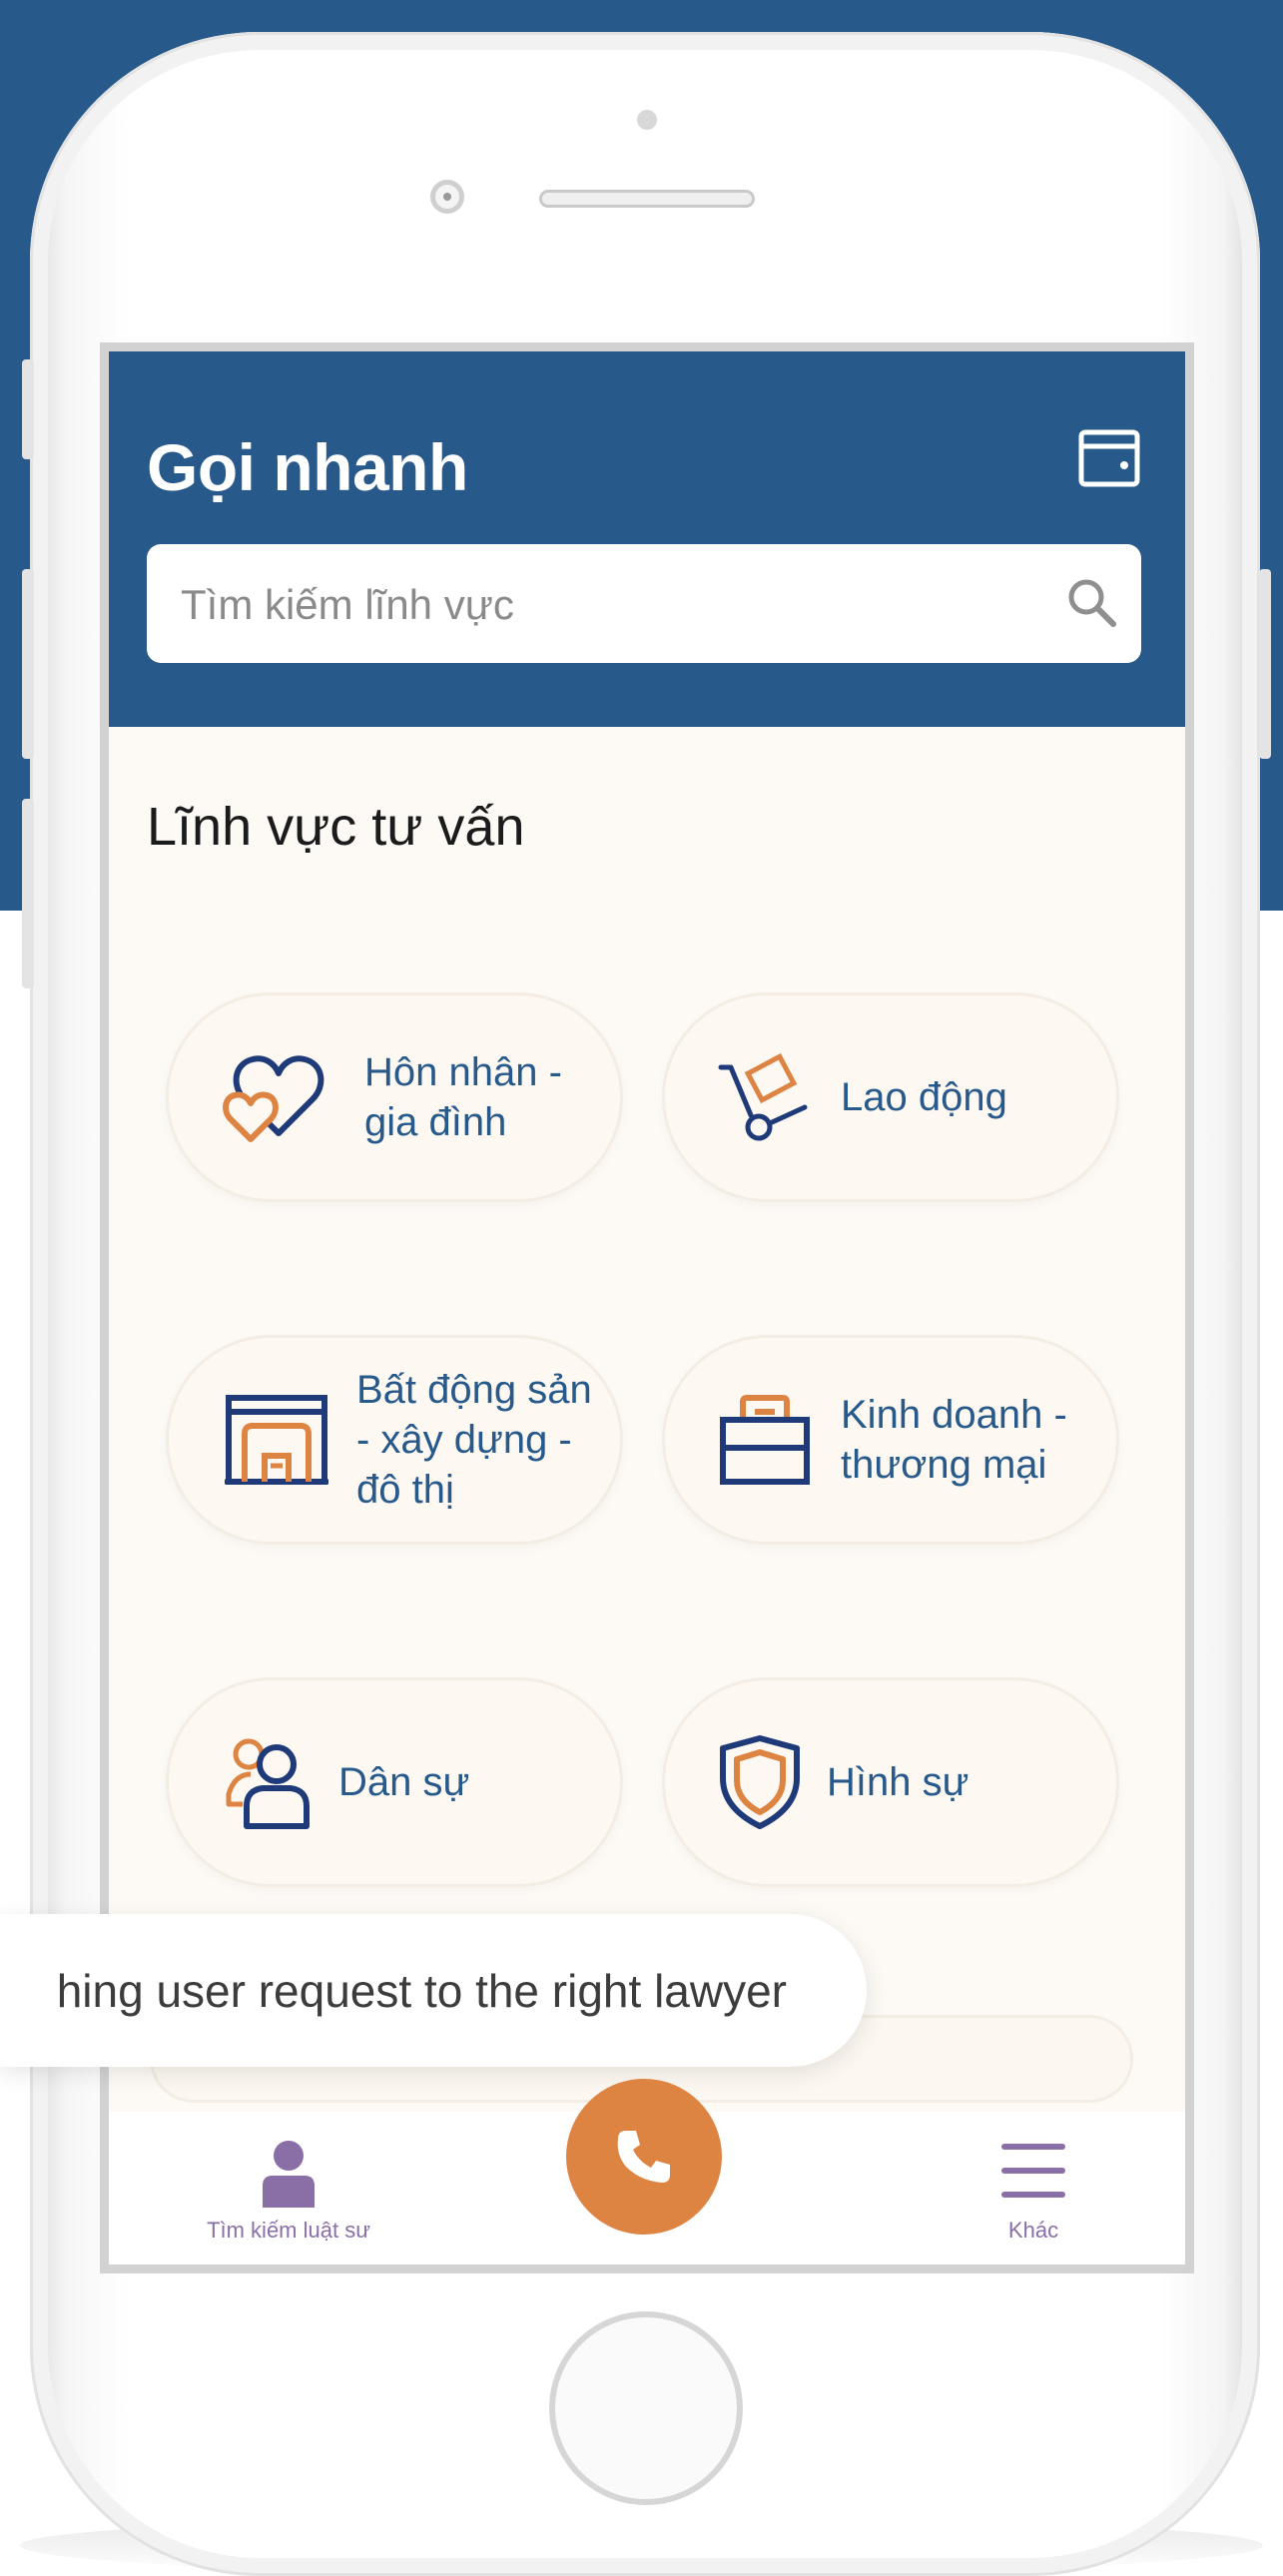 The width and height of the screenshot is (1283, 2576). What do you see at coordinates (273, 1098) in the screenshot?
I see `heart-icon` at bounding box center [273, 1098].